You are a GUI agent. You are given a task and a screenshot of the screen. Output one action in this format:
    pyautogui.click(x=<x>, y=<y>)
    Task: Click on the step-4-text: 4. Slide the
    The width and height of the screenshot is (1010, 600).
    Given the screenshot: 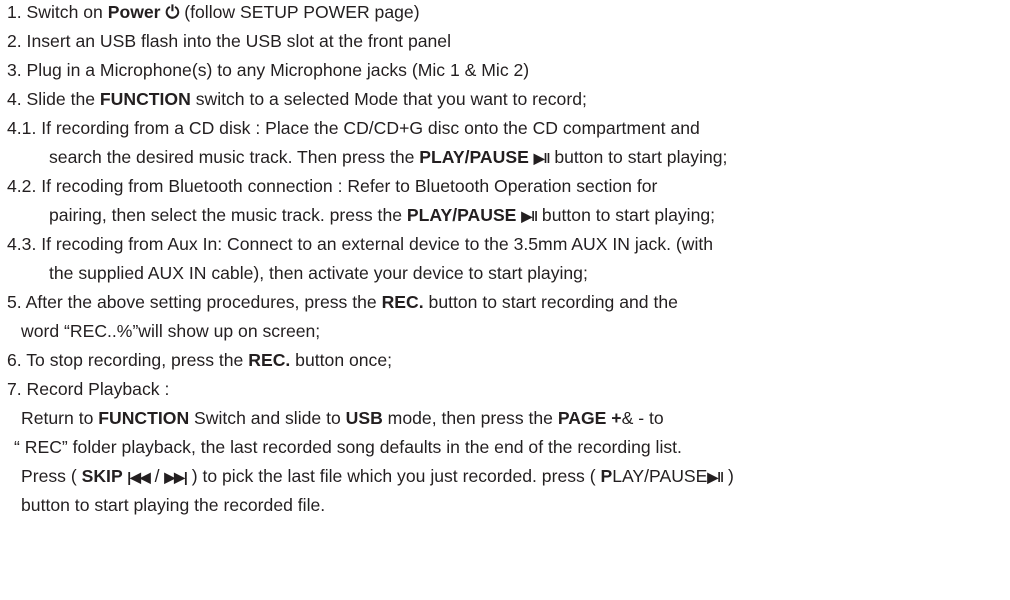 What is the action you would take?
    pyautogui.click(x=53, y=99)
    